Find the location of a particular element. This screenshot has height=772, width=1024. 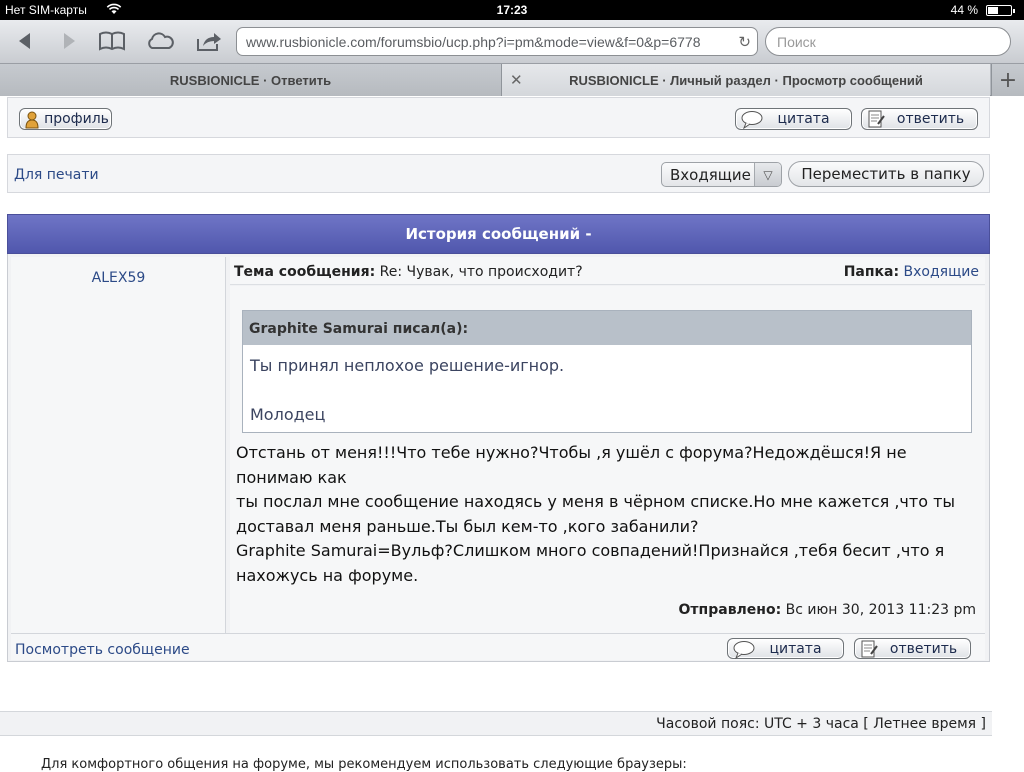

forward-button is located at coordinates (69, 41).